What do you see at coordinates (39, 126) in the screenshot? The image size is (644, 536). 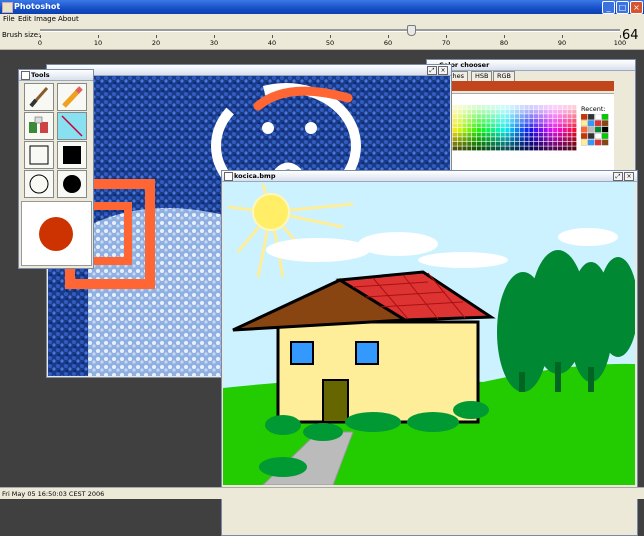 I see `fill-tool-button` at bounding box center [39, 126].